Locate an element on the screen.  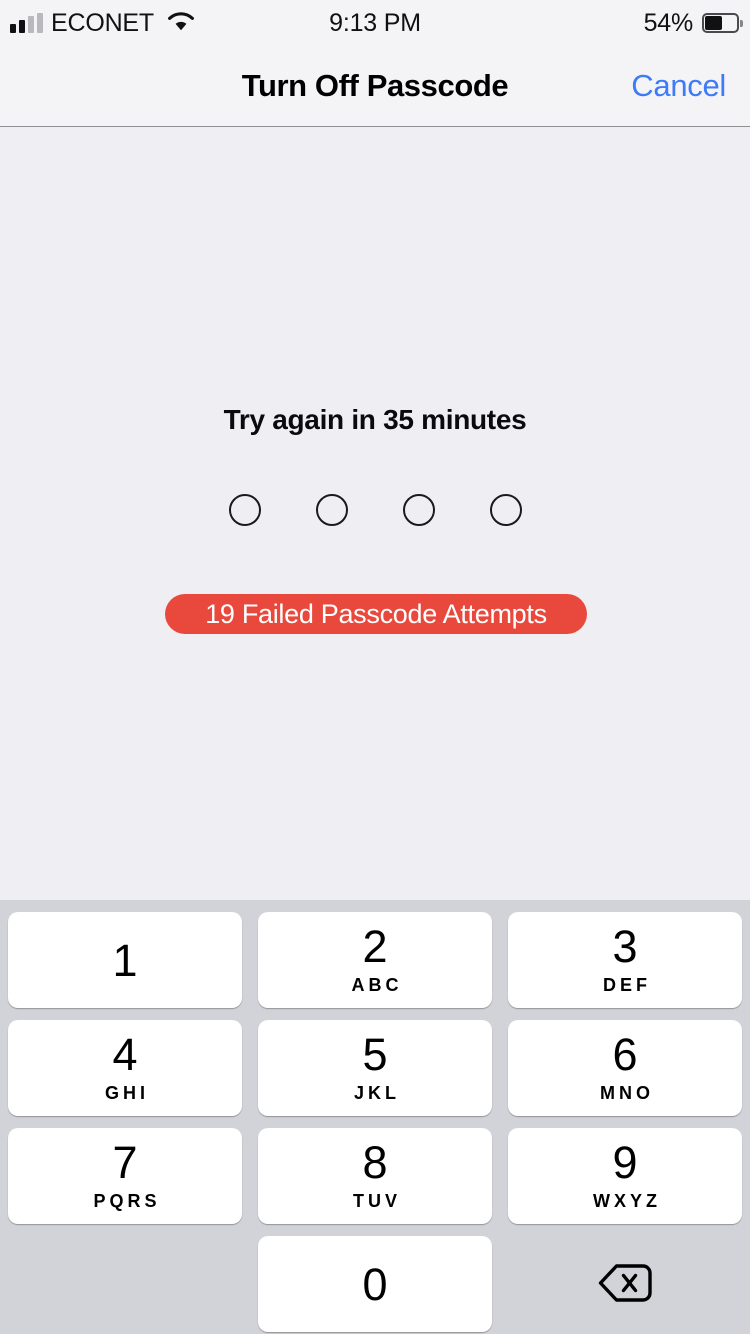
keypad-row: 4 GHI 5 JKL 6 MNO is located at coordinates (375, 1068).